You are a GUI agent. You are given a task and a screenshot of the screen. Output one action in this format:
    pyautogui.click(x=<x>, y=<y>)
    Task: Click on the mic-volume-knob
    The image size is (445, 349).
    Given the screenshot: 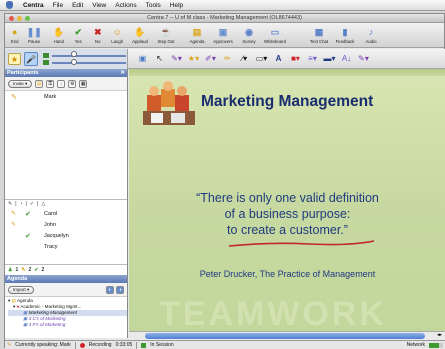 What is the action you would take?
    pyautogui.click(x=74, y=54)
    